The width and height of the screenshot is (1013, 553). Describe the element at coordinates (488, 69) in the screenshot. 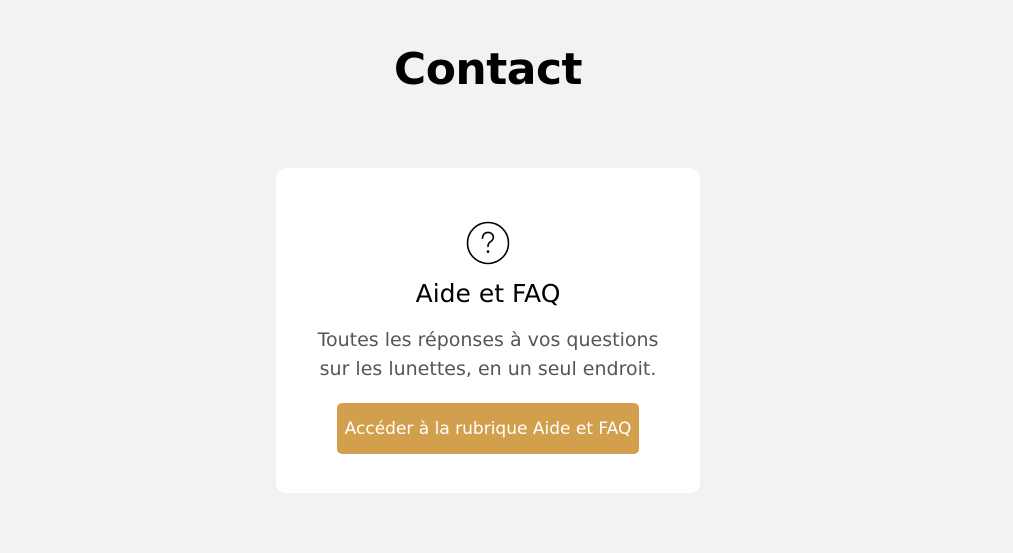

I see `page-title: Contact` at that location.